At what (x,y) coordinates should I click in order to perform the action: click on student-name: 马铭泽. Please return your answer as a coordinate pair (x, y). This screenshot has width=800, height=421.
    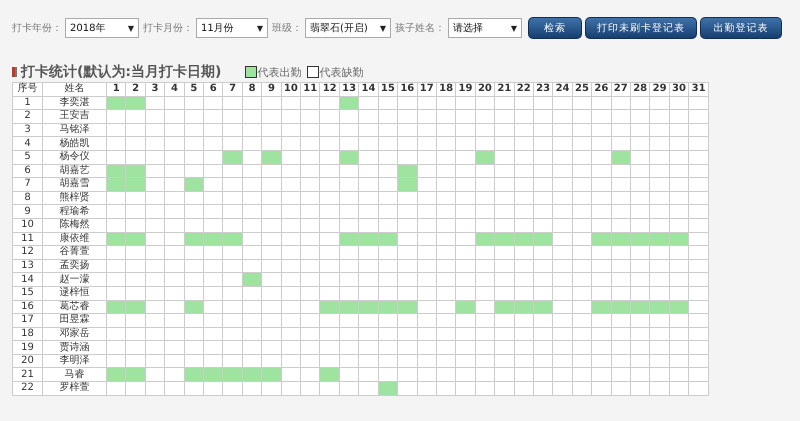
    Looking at the image, I should click on (74, 130).